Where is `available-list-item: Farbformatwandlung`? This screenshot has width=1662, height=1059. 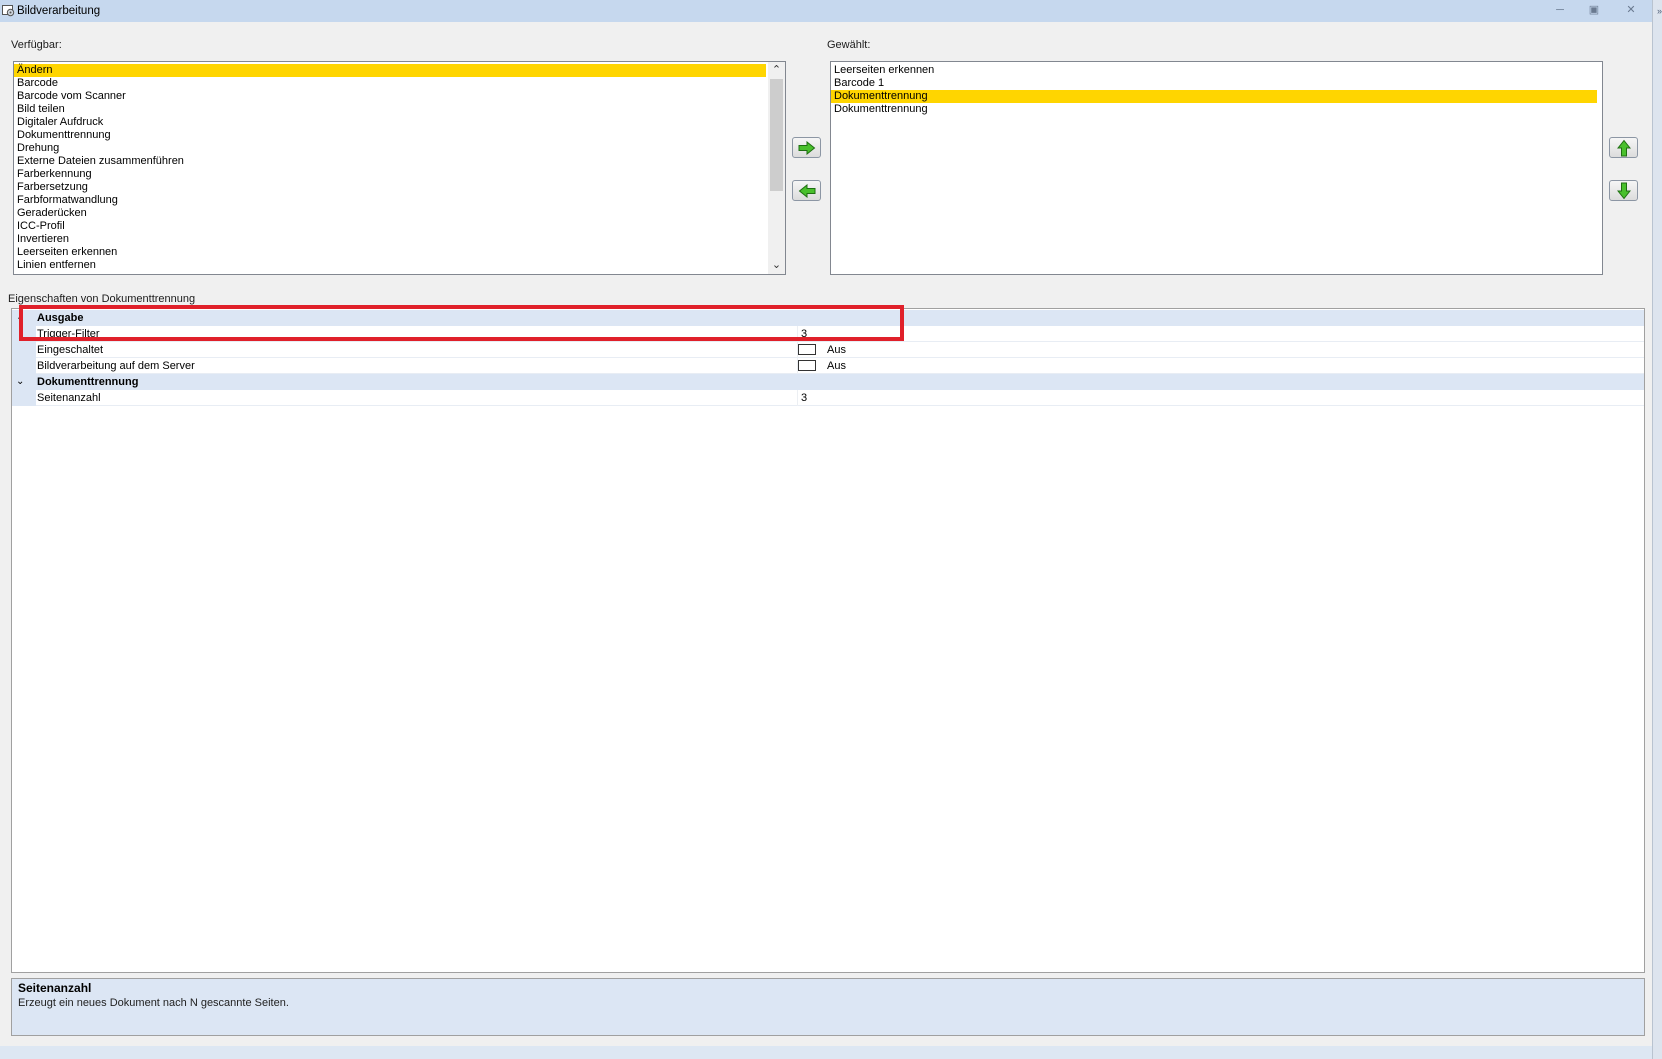
available-list-item: Farbformatwandlung is located at coordinates (390, 200).